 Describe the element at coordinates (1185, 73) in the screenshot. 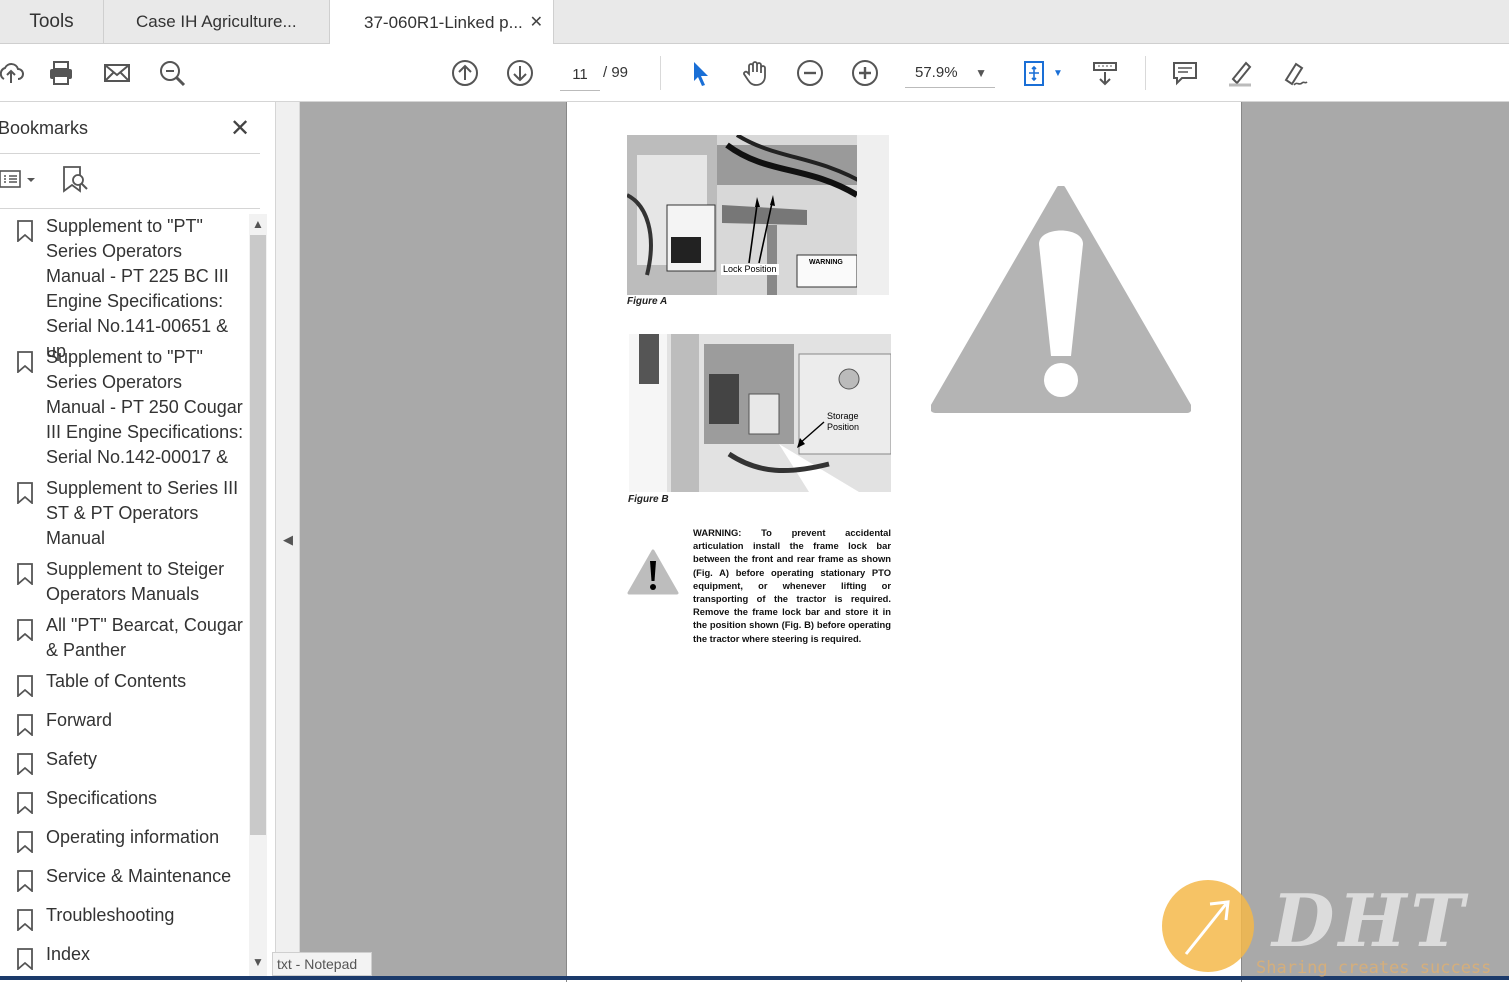

I see `comment-icon` at that location.